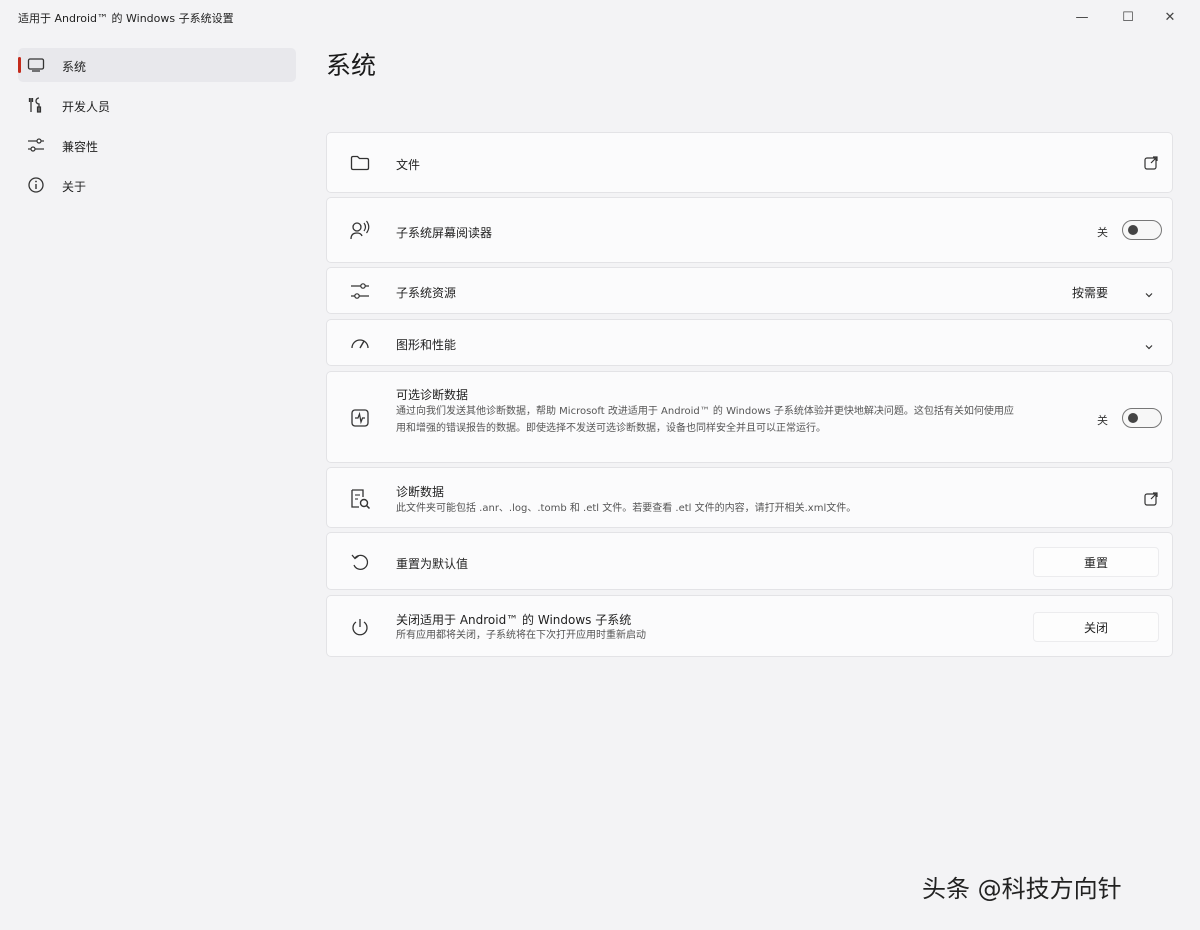 The height and width of the screenshot is (930, 1200). What do you see at coordinates (126, 18) in the screenshot?
I see `window-title: 适用于 Android™ 的 Windows 子系统设置` at bounding box center [126, 18].